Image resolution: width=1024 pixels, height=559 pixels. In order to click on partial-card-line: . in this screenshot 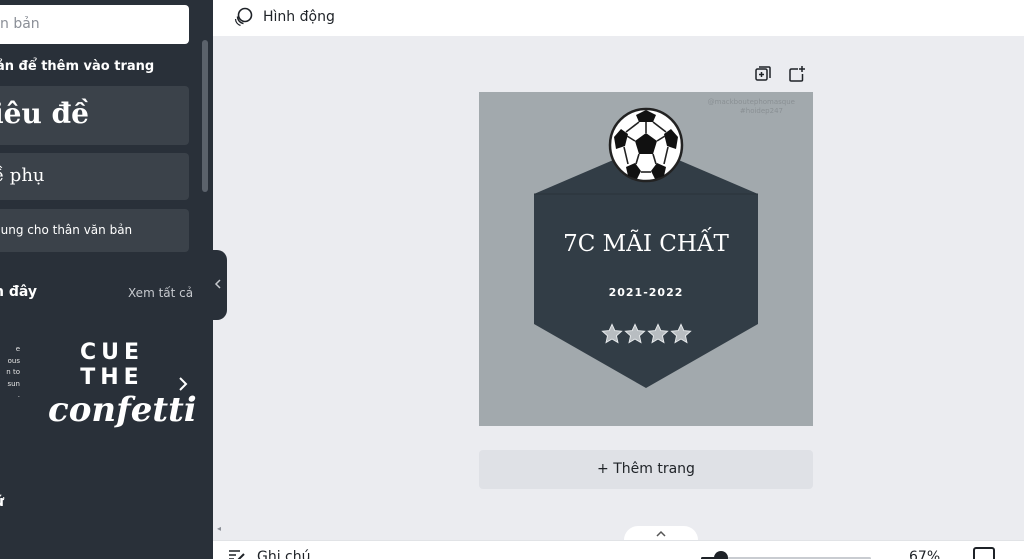, I will do `click(18, 395)`.